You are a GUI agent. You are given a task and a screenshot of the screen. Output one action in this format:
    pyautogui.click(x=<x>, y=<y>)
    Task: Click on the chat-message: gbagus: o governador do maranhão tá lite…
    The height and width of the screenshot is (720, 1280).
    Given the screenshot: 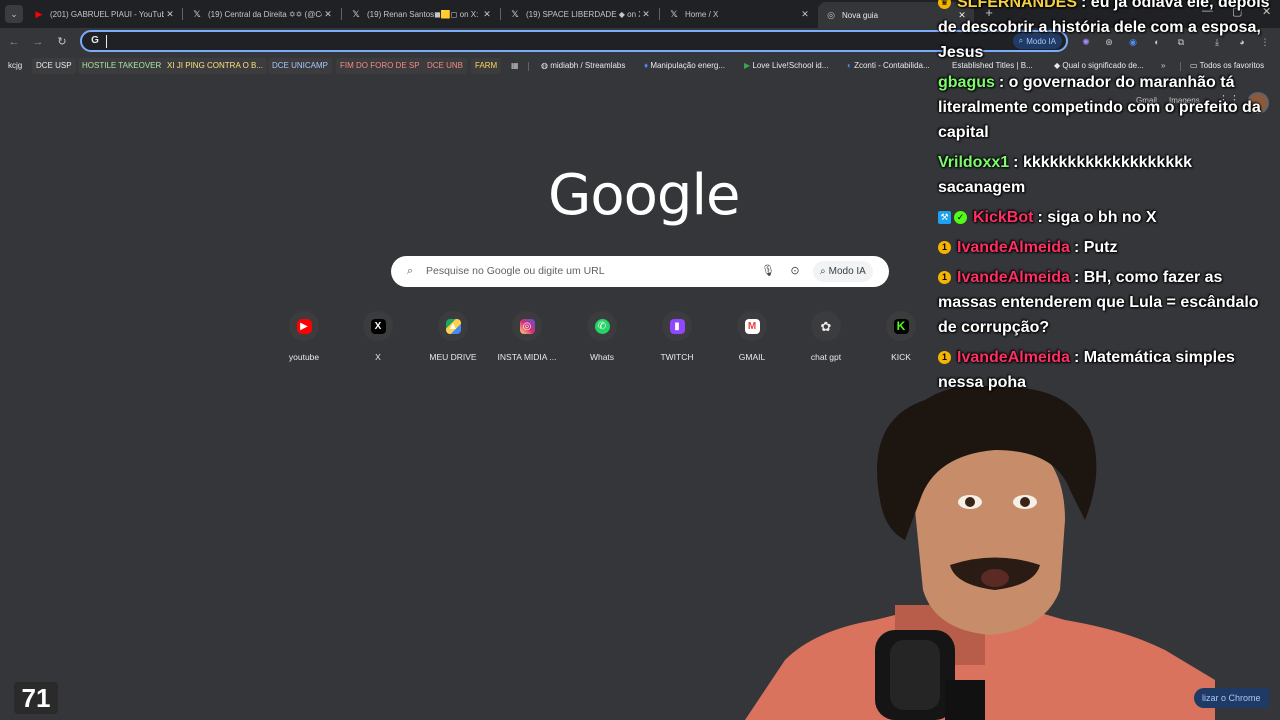 What is the action you would take?
    pyautogui.click(x=1099, y=107)
    